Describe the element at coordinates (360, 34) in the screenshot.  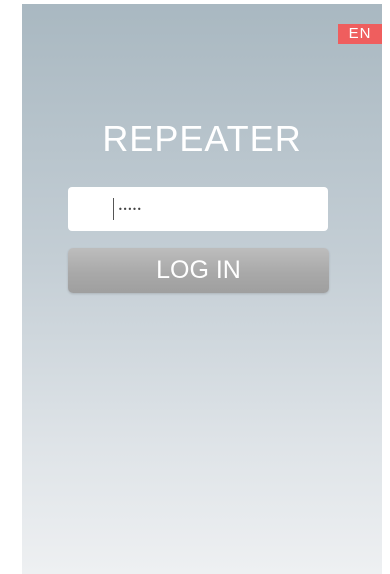
I see `language-toggle-button: EN` at that location.